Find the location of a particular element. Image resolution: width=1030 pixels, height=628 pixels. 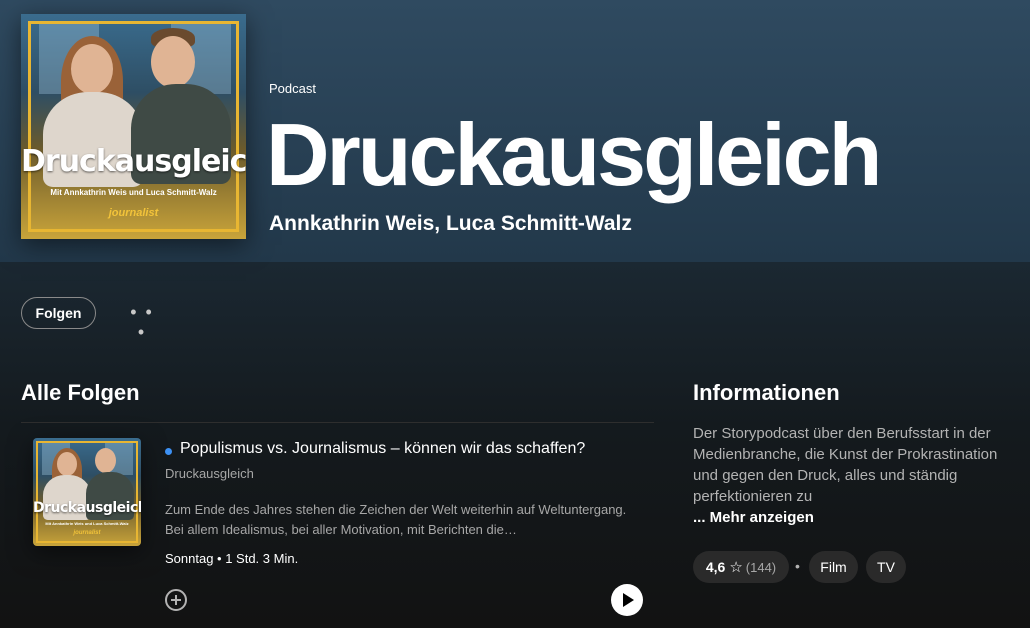

star-icon: ☆ is located at coordinates (736, 567).